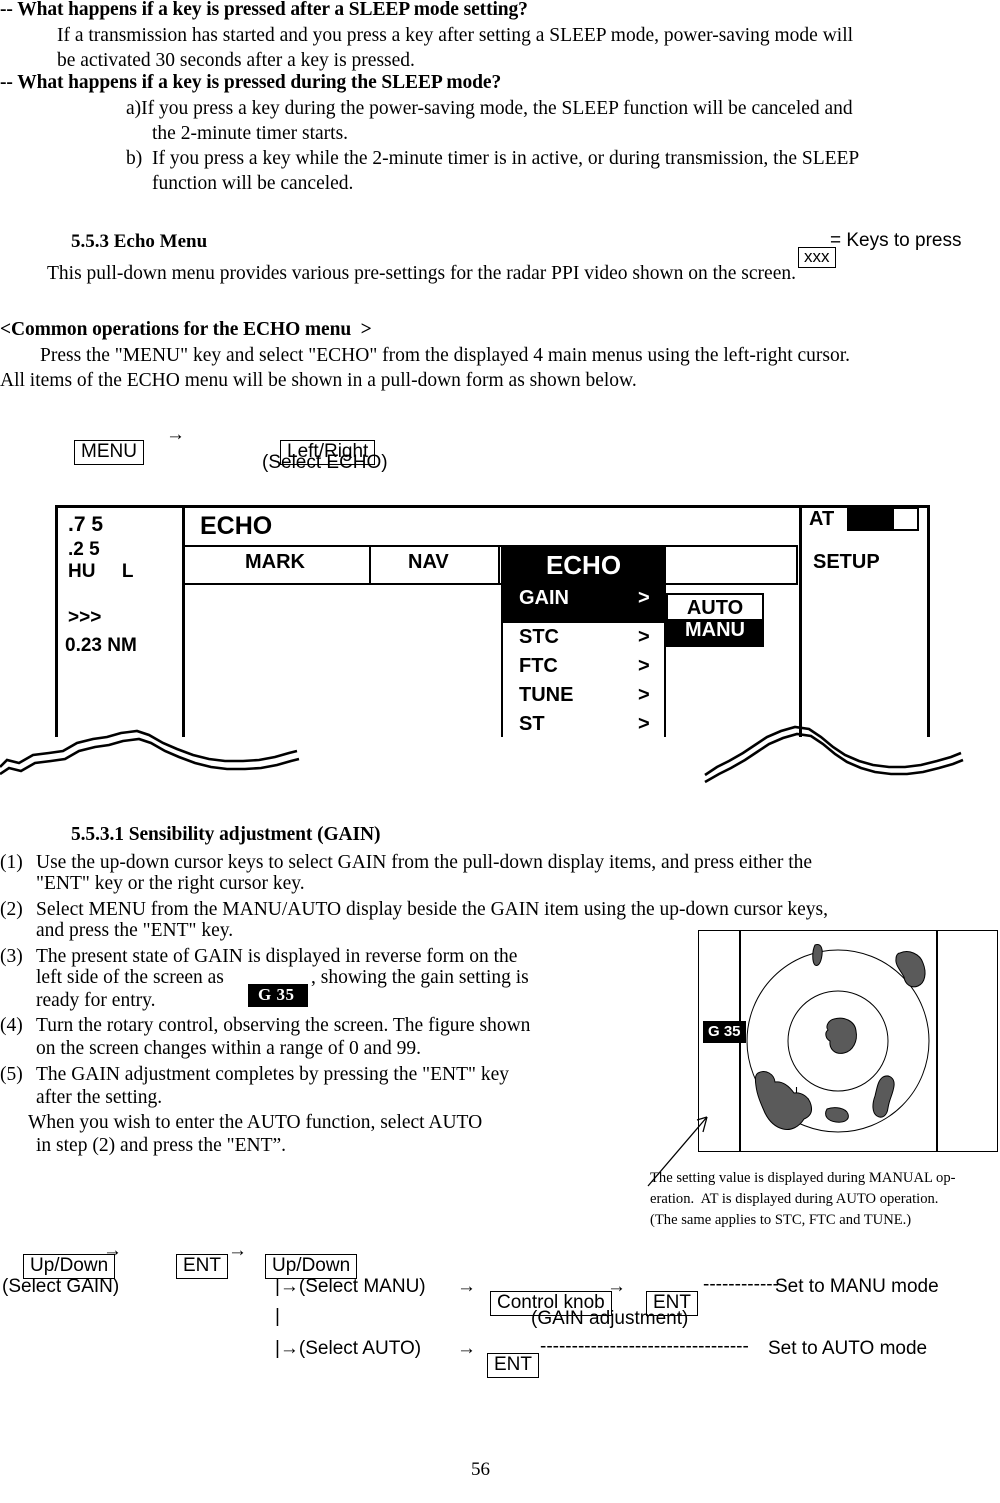 The image size is (1000, 1503). Describe the element at coordinates (11, 909) in the screenshot. I see `step-2-number: (2)` at that location.